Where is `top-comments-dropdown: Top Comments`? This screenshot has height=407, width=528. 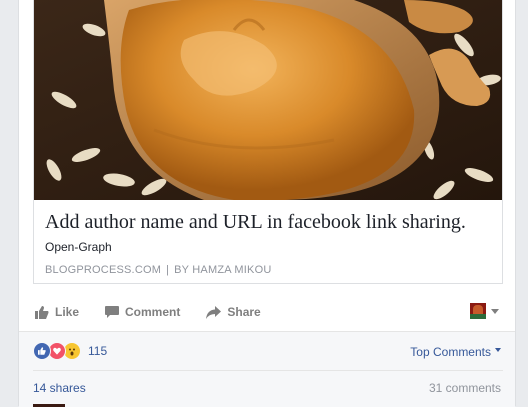
top-comments-dropdown: Top Comments is located at coordinates (455, 352).